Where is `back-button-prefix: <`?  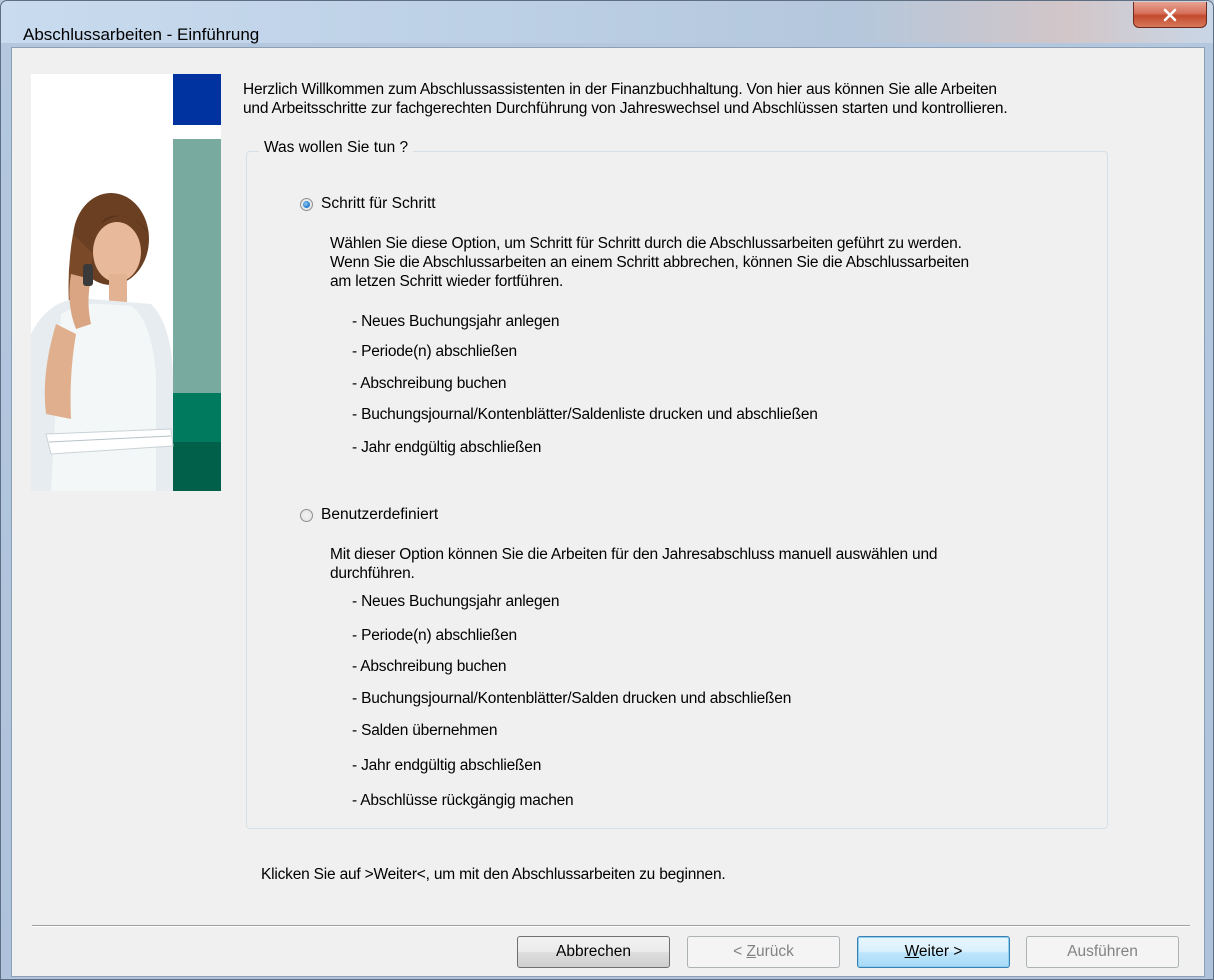
back-button-prefix: < is located at coordinates (740, 951).